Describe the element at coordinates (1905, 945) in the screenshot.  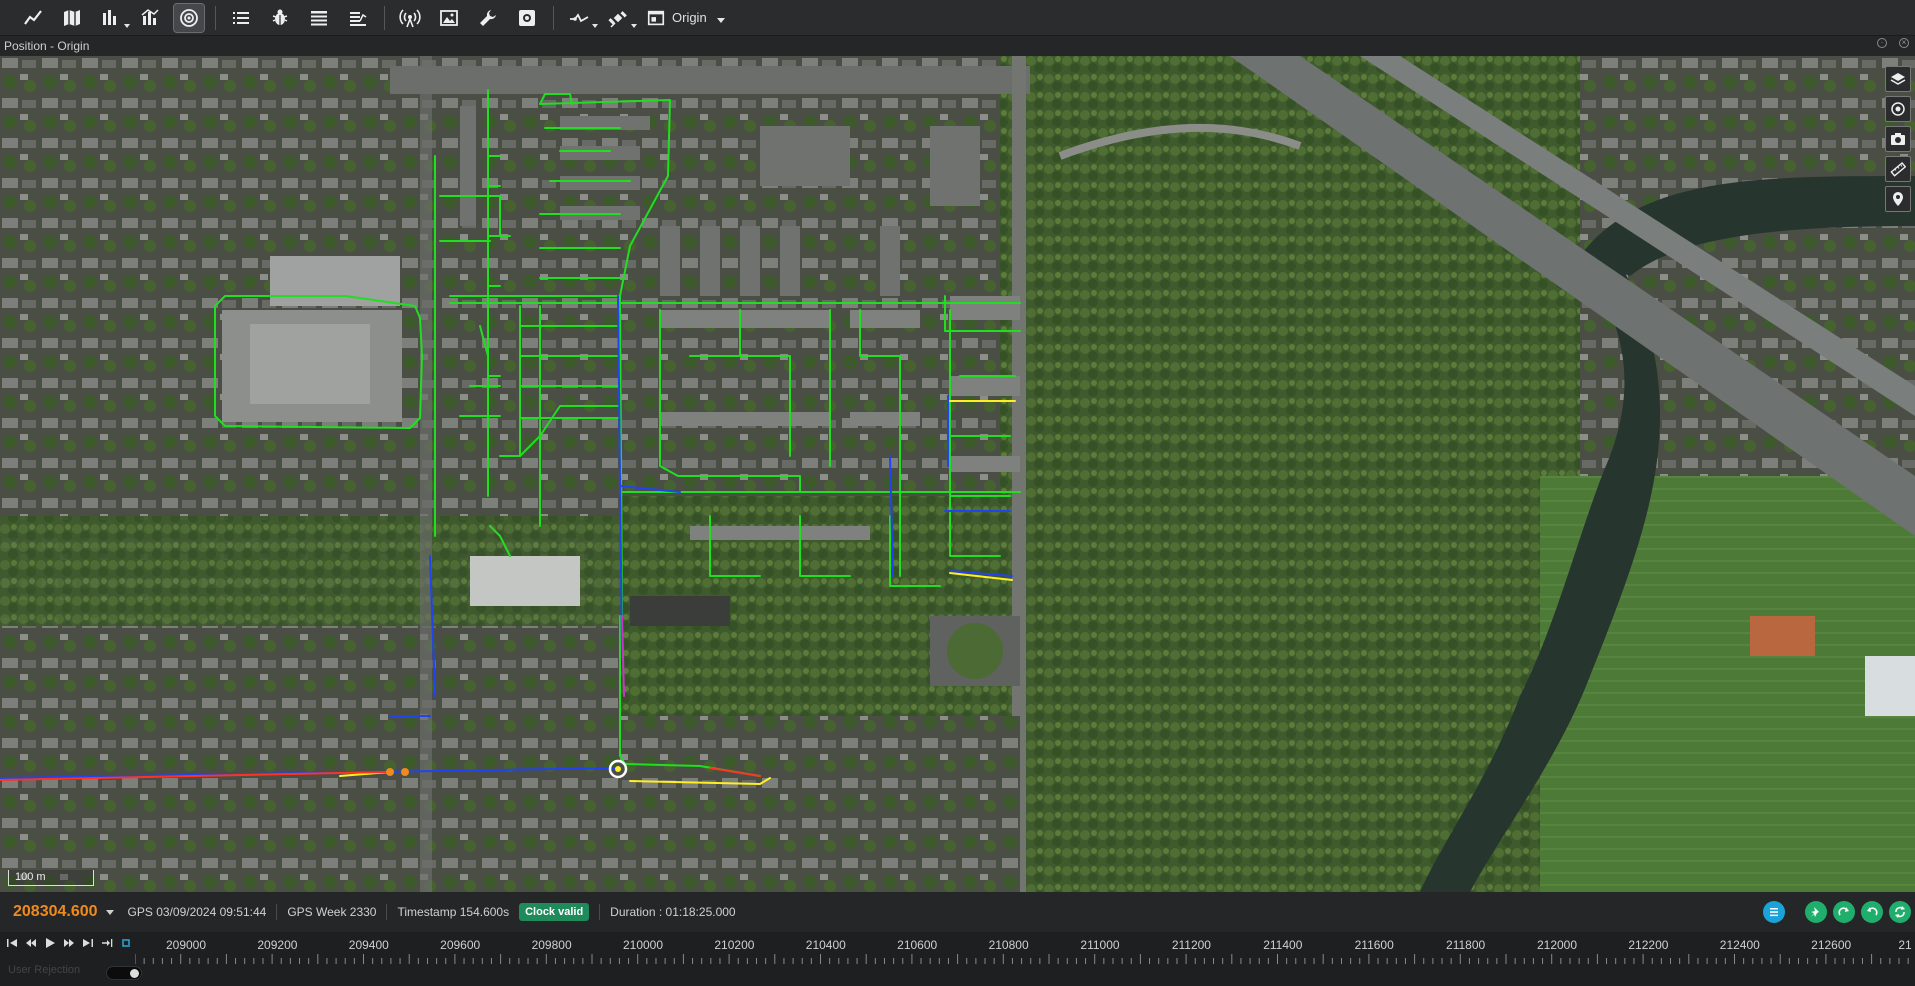
I see `timeline-tick-label: 21` at that location.